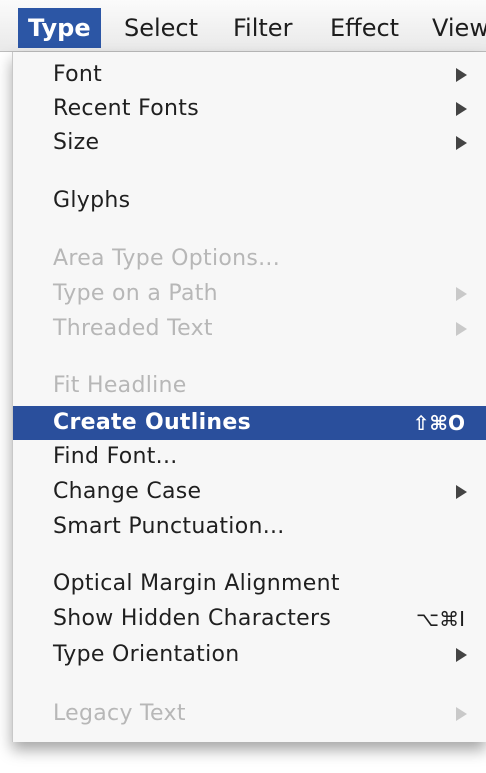  Describe the element at coordinates (262, 28) in the screenshot. I see `menu-filter: Filter` at that location.